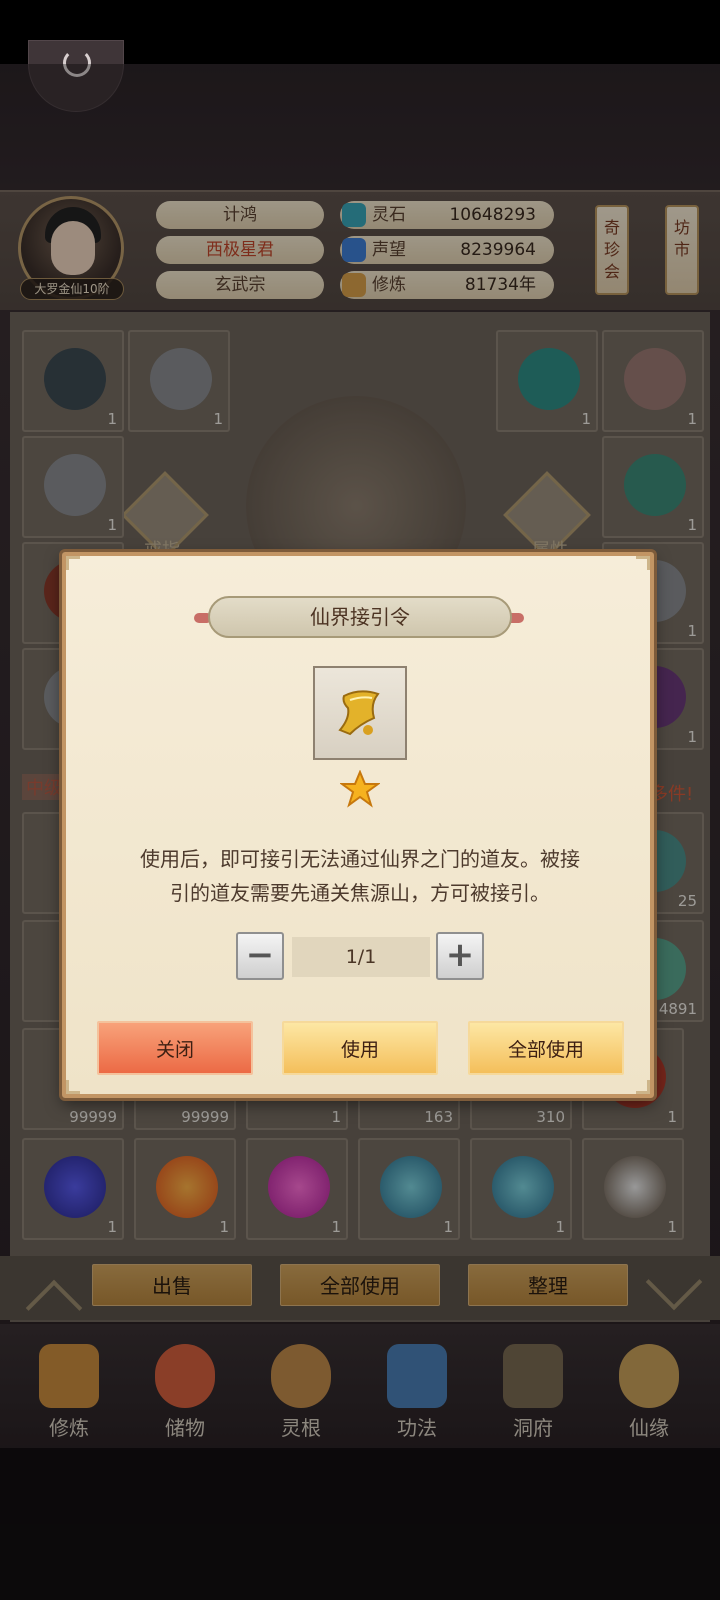 Image resolution: width=720 pixels, height=1600 pixels. What do you see at coordinates (460, 956) in the screenshot?
I see `increase-quantity-button: +` at bounding box center [460, 956].